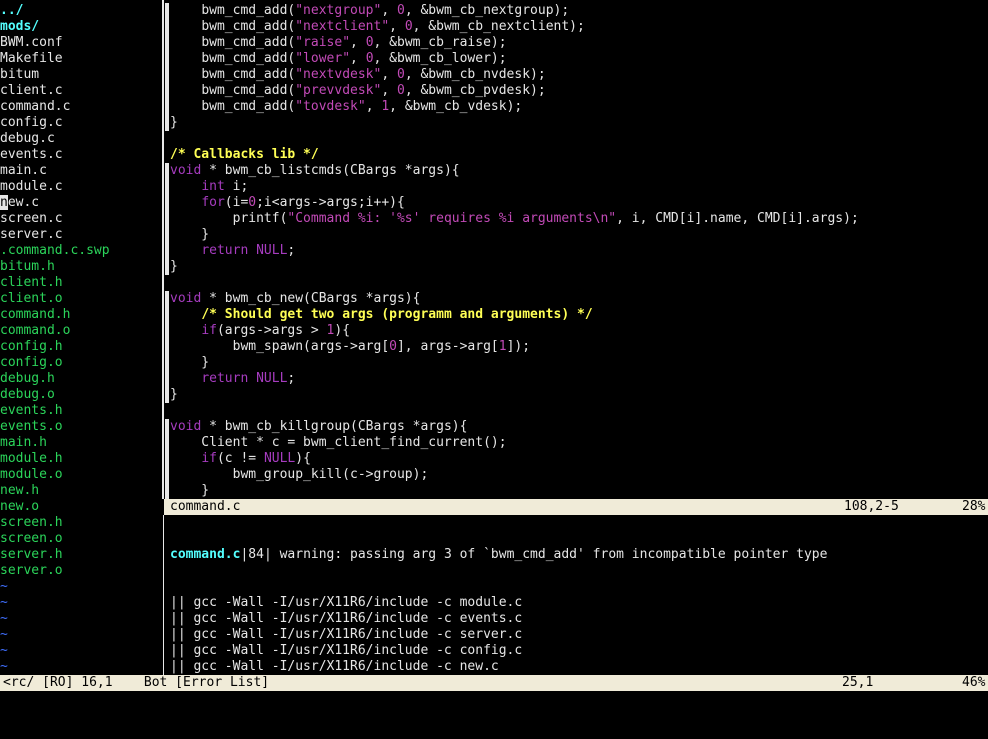 The width and height of the screenshot is (988, 739). I want to click on file-entry: config.h, so click(80, 347).